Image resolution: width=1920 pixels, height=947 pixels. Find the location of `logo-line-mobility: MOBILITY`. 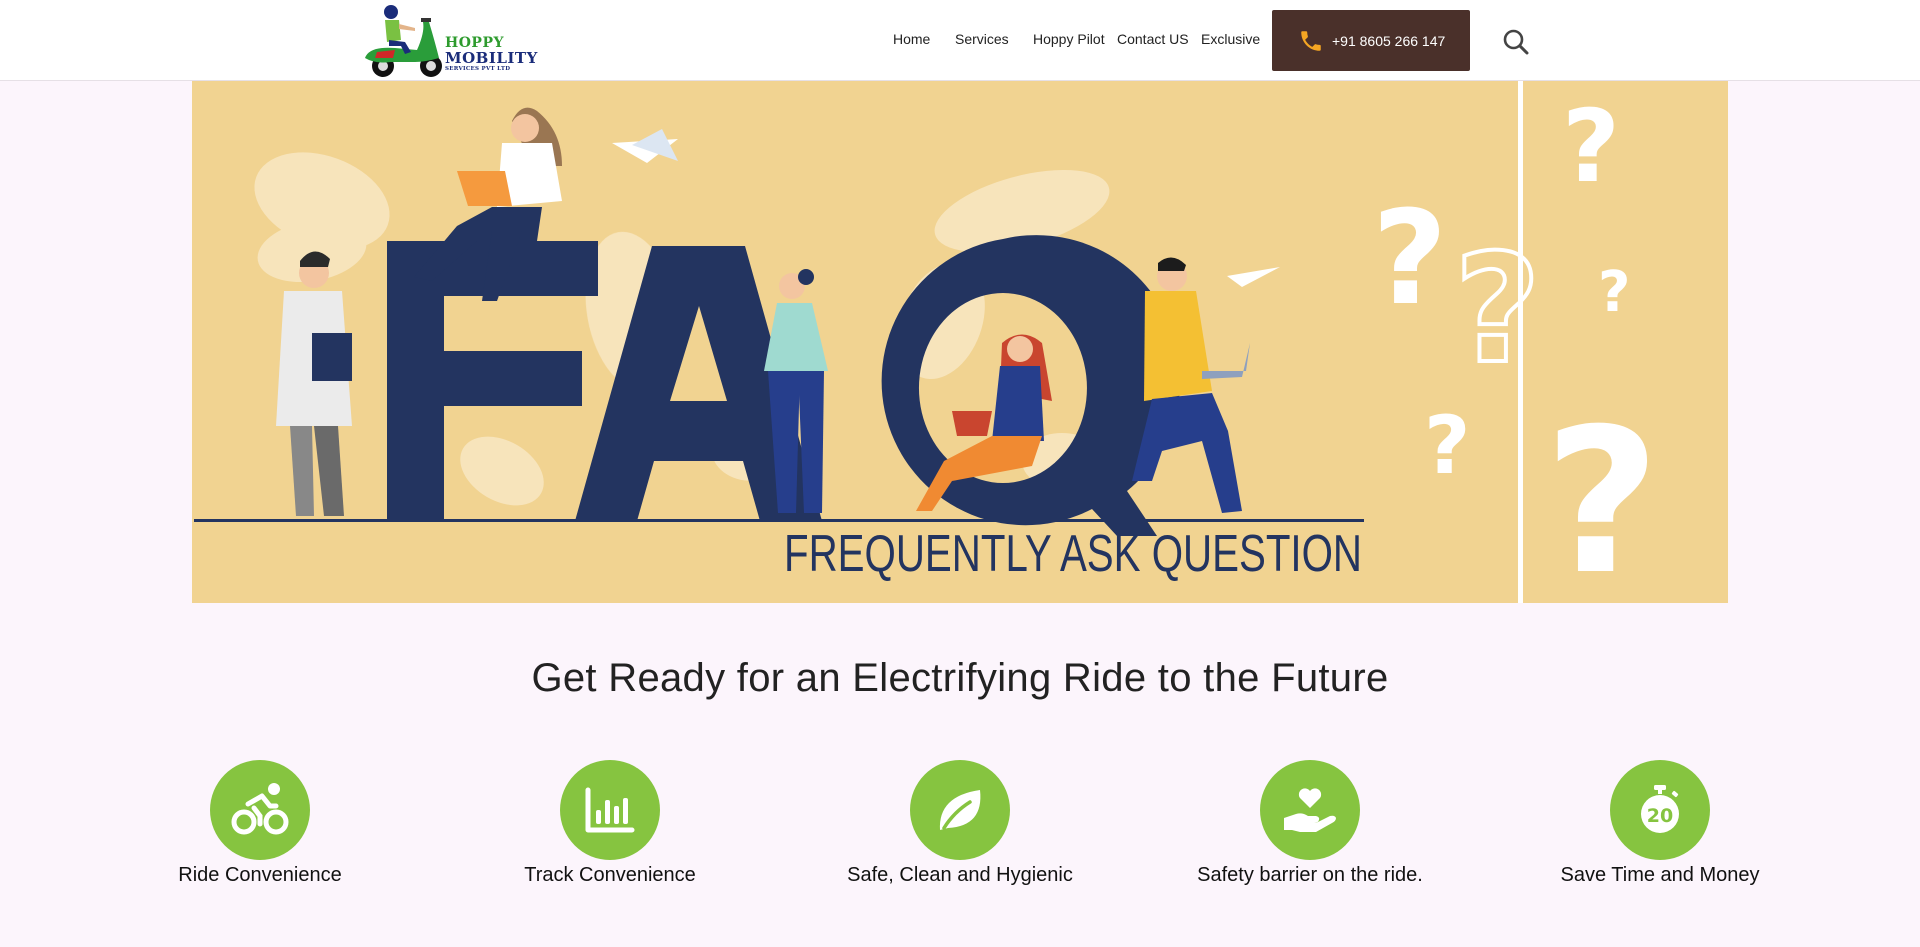

logo-line-mobility: MOBILITY is located at coordinates (491, 58).